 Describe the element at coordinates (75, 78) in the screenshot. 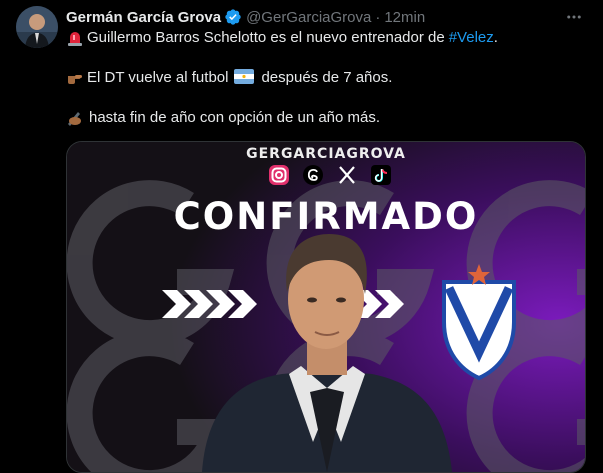

I see `pointing-hand-icon` at that location.